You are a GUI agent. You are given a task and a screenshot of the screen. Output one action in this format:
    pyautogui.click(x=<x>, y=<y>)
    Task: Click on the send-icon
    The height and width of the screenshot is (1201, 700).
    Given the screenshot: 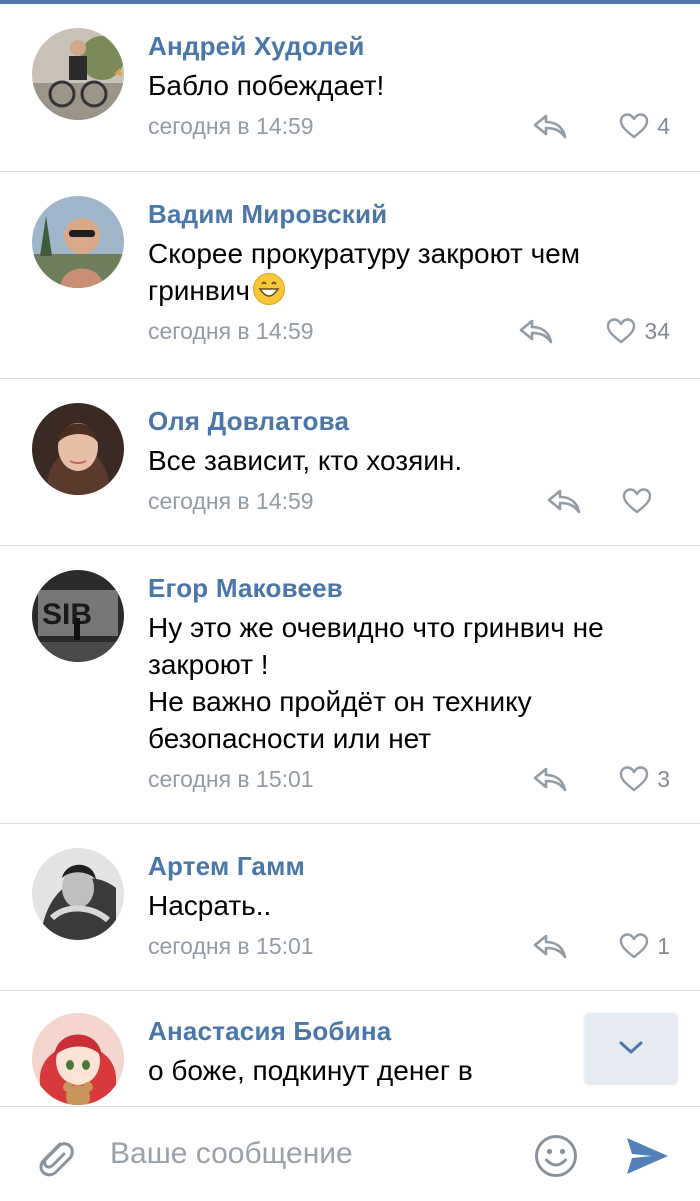 What is the action you would take?
    pyautogui.click(x=647, y=1156)
    